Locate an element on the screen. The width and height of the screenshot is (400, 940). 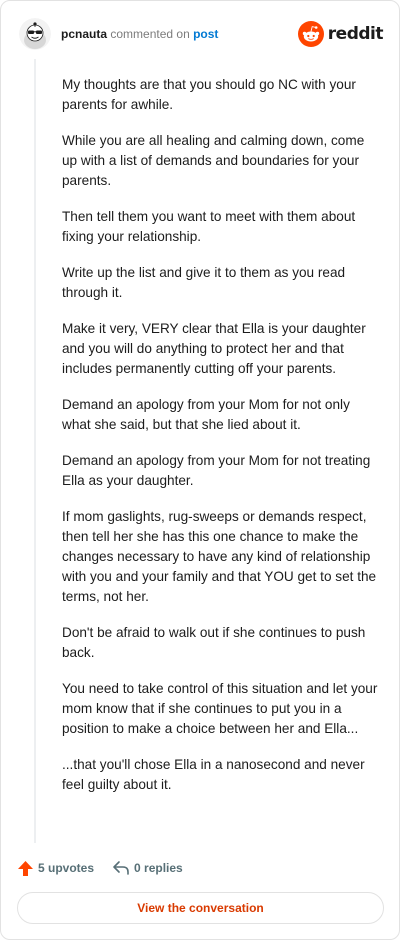
view-conversation-button: View the conversation is located at coordinates (200, 908).